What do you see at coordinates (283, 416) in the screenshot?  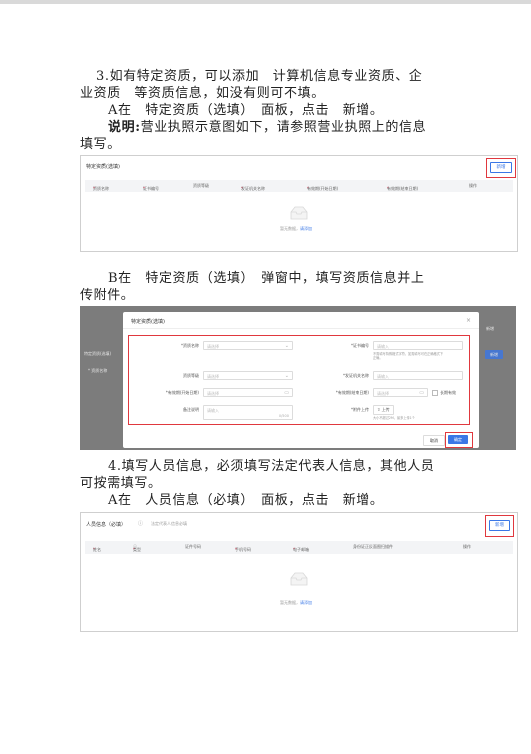 I see `remark-counter: 0/500` at bounding box center [283, 416].